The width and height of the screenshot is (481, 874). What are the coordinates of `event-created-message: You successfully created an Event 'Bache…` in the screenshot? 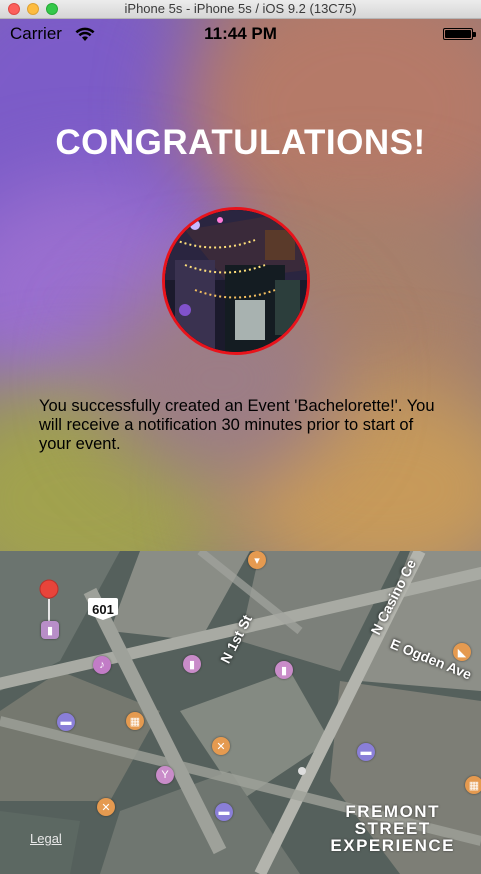 It's located at (237, 425).